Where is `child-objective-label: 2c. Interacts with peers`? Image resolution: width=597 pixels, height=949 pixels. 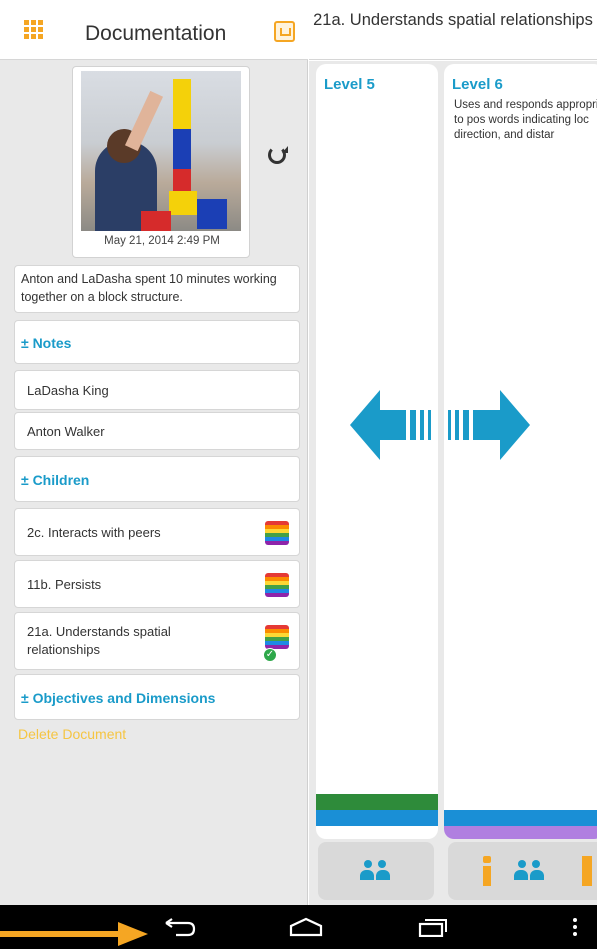
child-objective-label: 2c. Interacts with peers is located at coordinates (94, 532).